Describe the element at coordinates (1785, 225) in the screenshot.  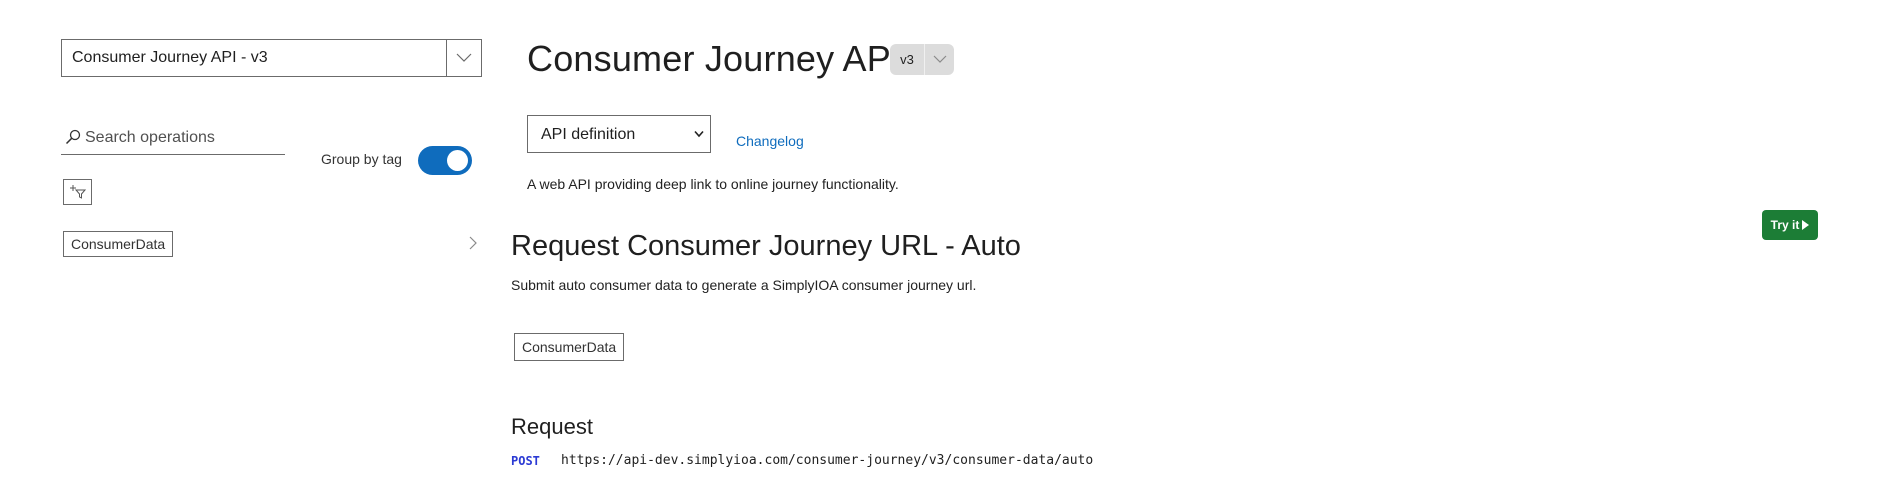
I see `try-it-label: Try it` at that location.